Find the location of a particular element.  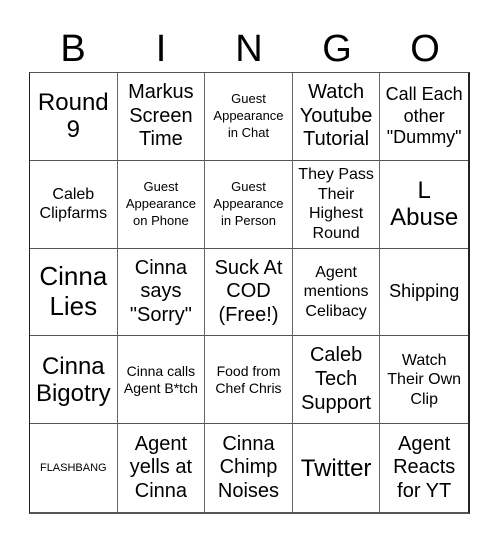

cell-text: Cinna says "Sorry" is located at coordinates (160, 291).